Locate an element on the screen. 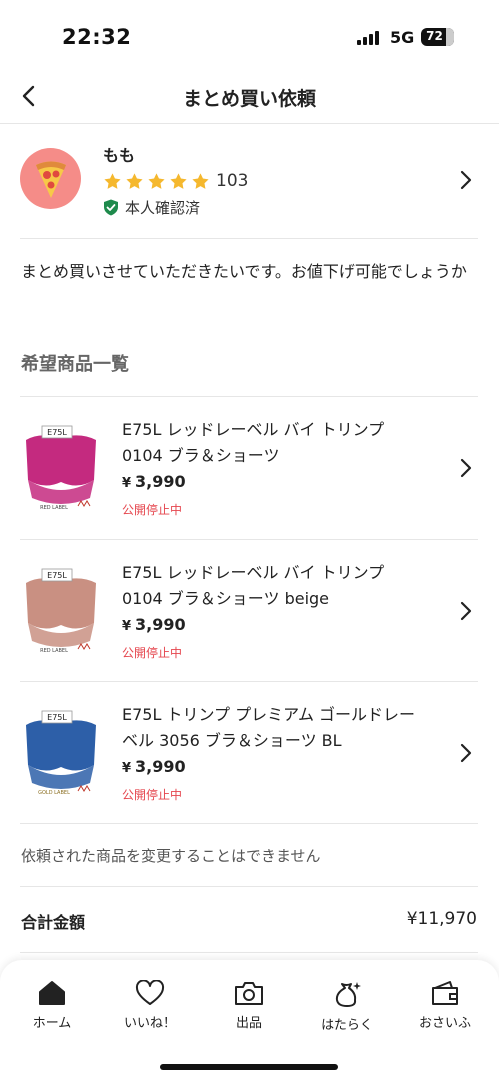 This screenshot has height=1080, width=499. avatar is located at coordinates (50, 178).